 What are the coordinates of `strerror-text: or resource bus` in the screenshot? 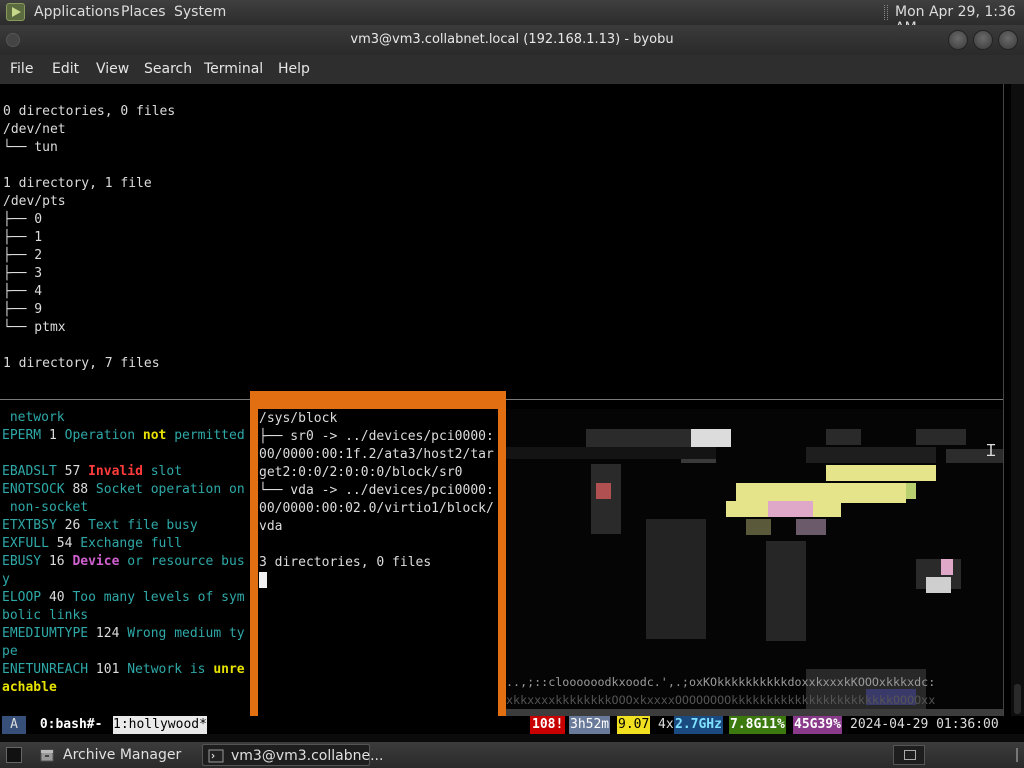 It's located at (182, 561).